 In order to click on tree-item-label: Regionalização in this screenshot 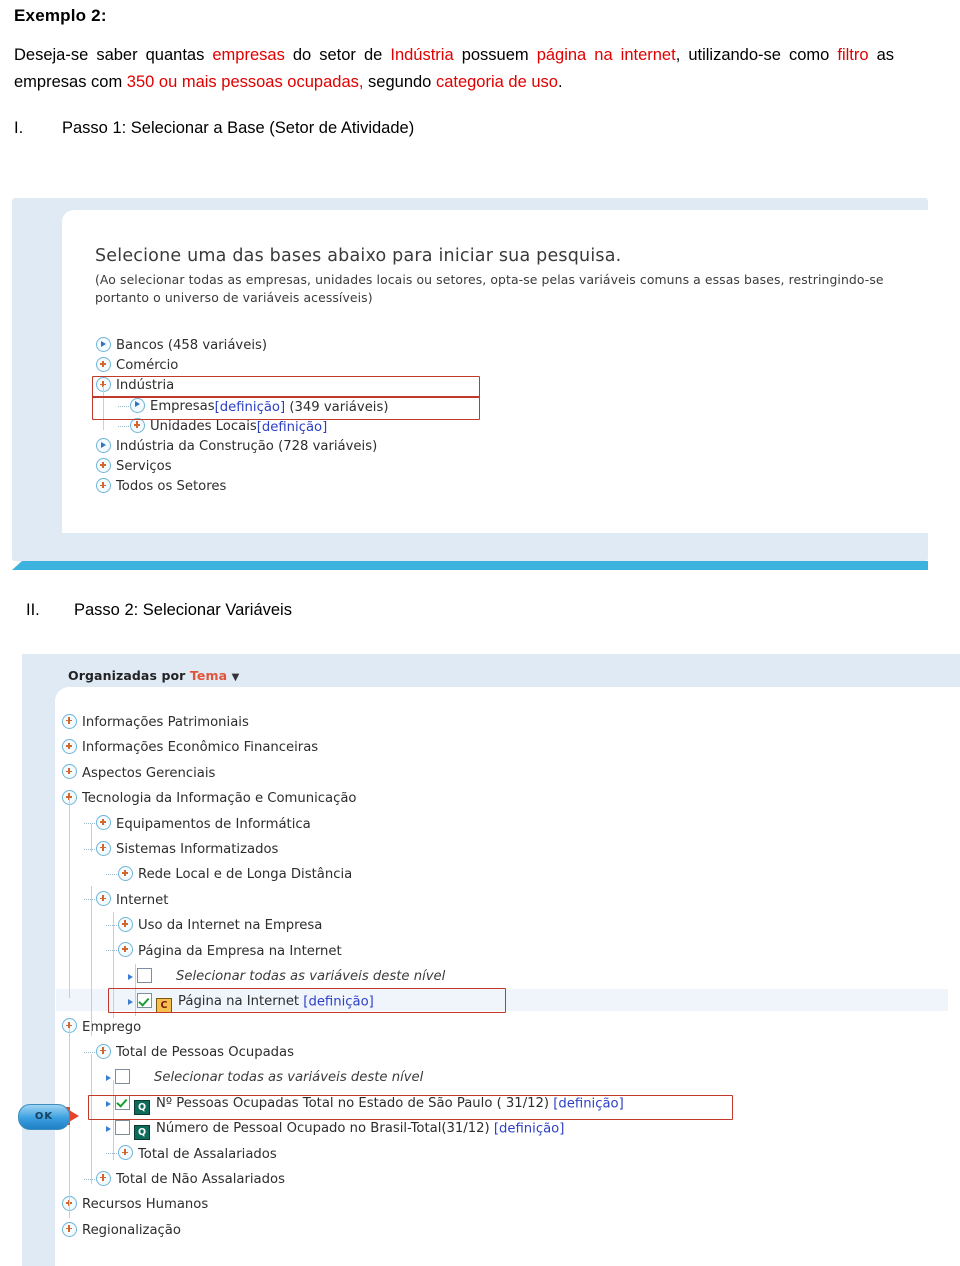, I will do `click(131, 1230)`.